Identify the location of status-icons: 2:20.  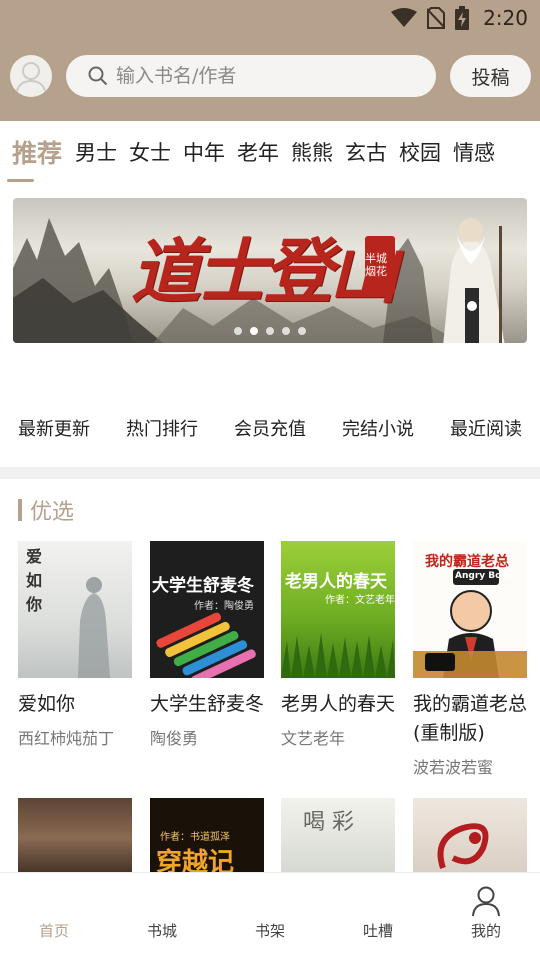
(459, 18).